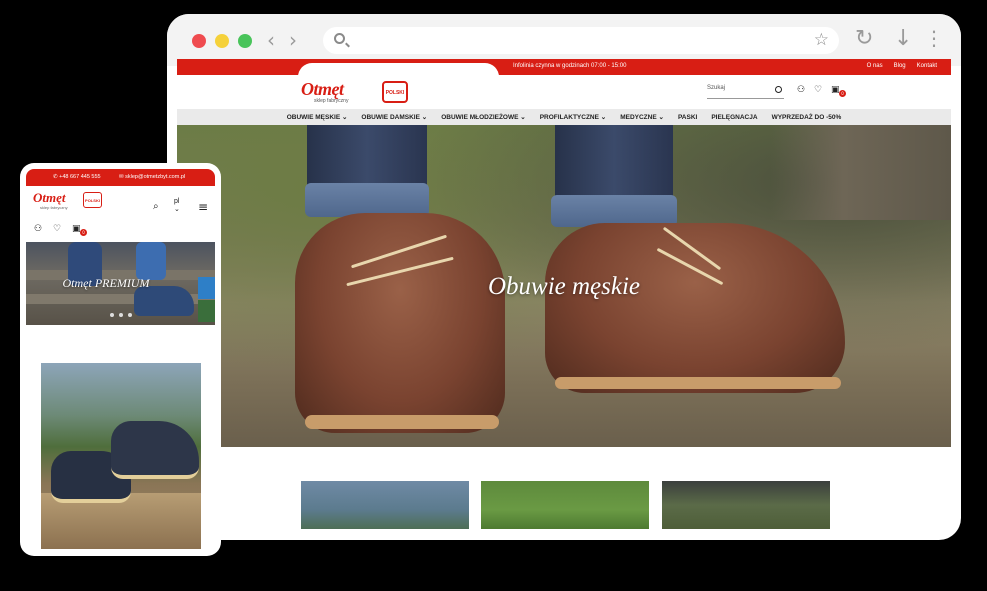 The height and width of the screenshot is (591, 987). Describe the element at coordinates (402, 422) in the screenshot. I see `hero-sole-left` at that location.